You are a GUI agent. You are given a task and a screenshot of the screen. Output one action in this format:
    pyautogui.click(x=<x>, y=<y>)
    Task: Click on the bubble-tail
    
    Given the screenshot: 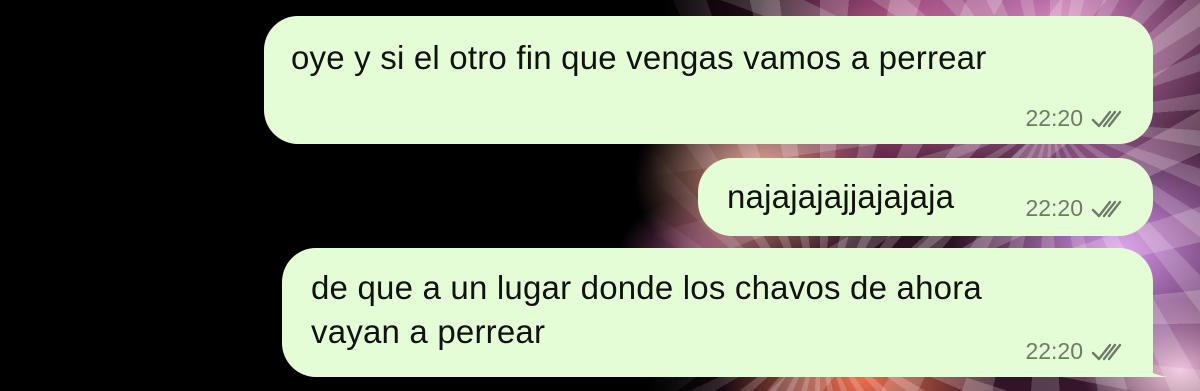 What is the action you would take?
    pyautogui.click(x=1152, y=364)
    